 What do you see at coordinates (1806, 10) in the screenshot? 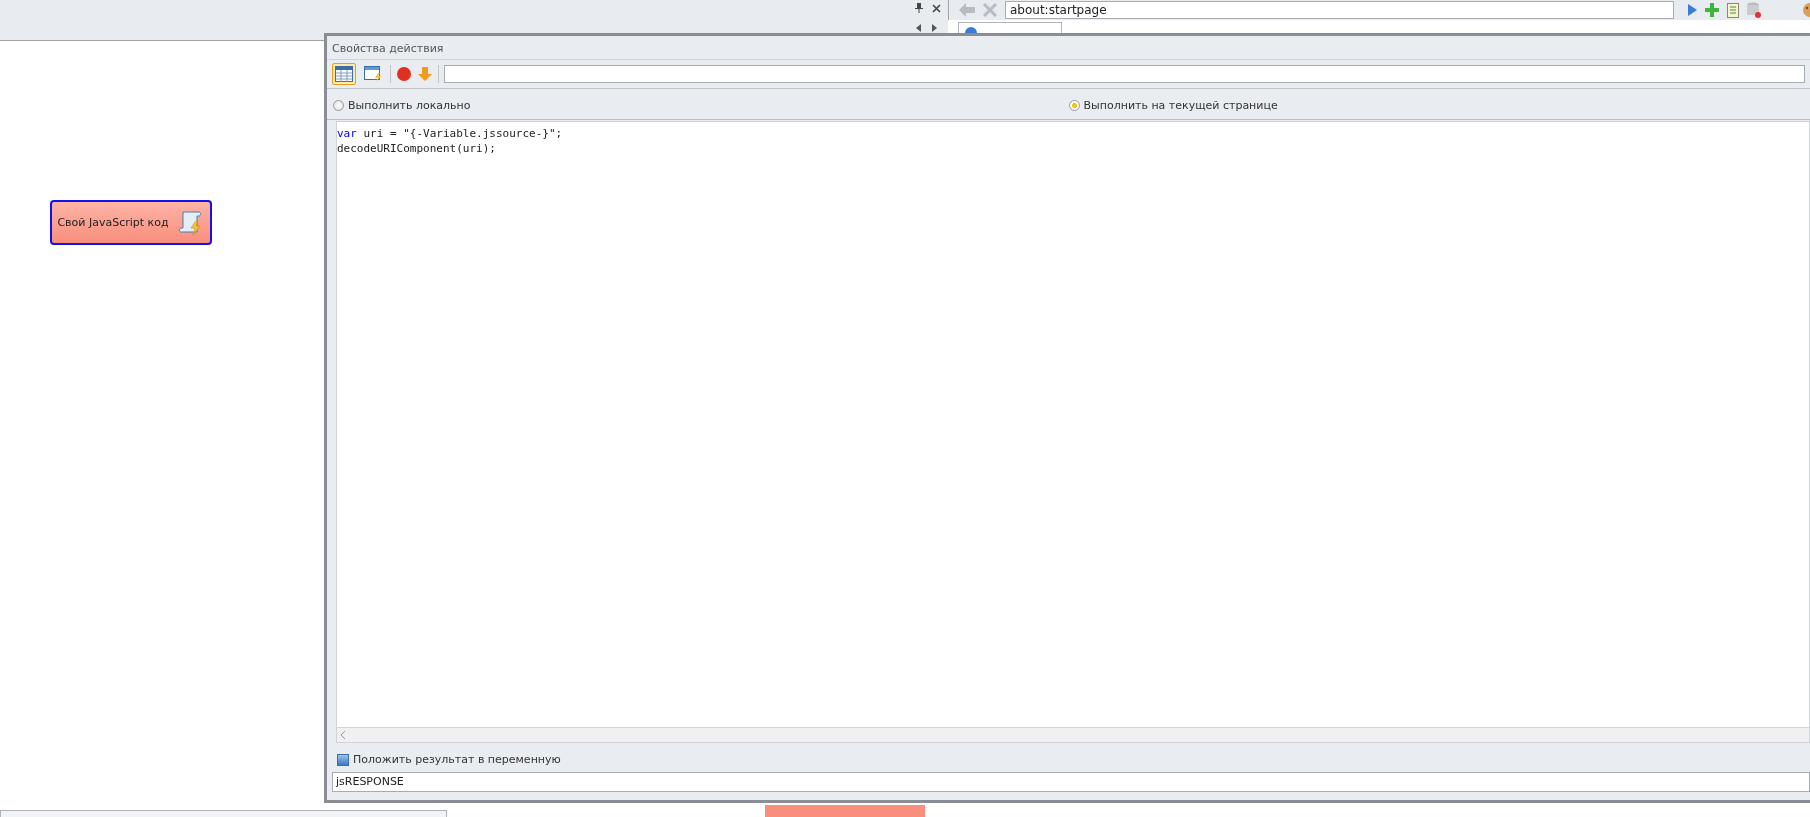
I see `cookie-icon` at bounding box center [1806, 10].